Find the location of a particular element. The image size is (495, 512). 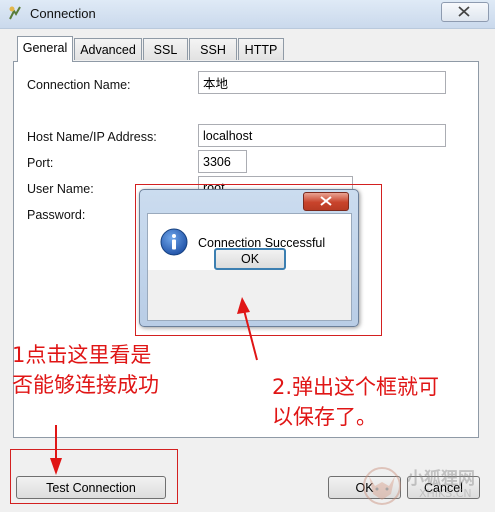

annotation-note-2-line1: 2.弹出这个框就可 is located at coordinates (356, 387).